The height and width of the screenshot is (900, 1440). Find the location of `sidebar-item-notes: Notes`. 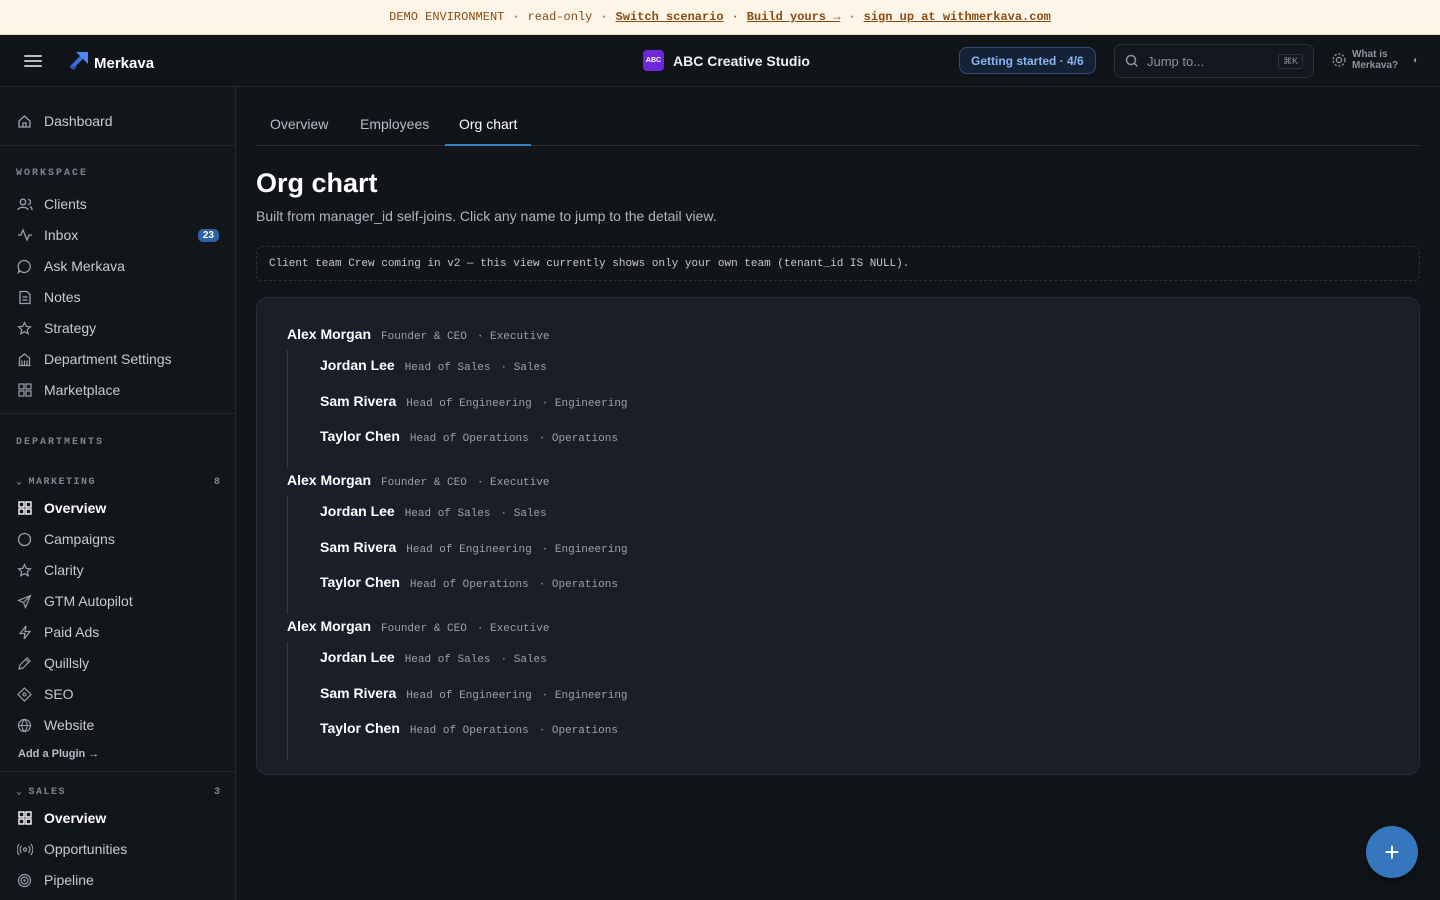

sidebar-item-notes: Notes is located at coordinates (119, 297).